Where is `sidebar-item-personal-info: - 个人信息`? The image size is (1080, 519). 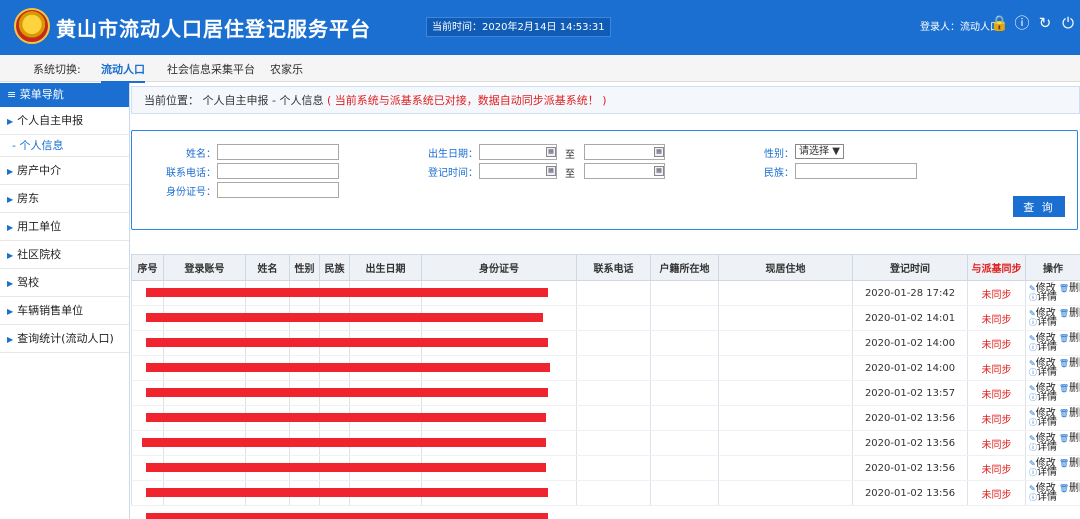 sidebar-item-personal-info: - 个人信息 is located at coordinates (64, 146).